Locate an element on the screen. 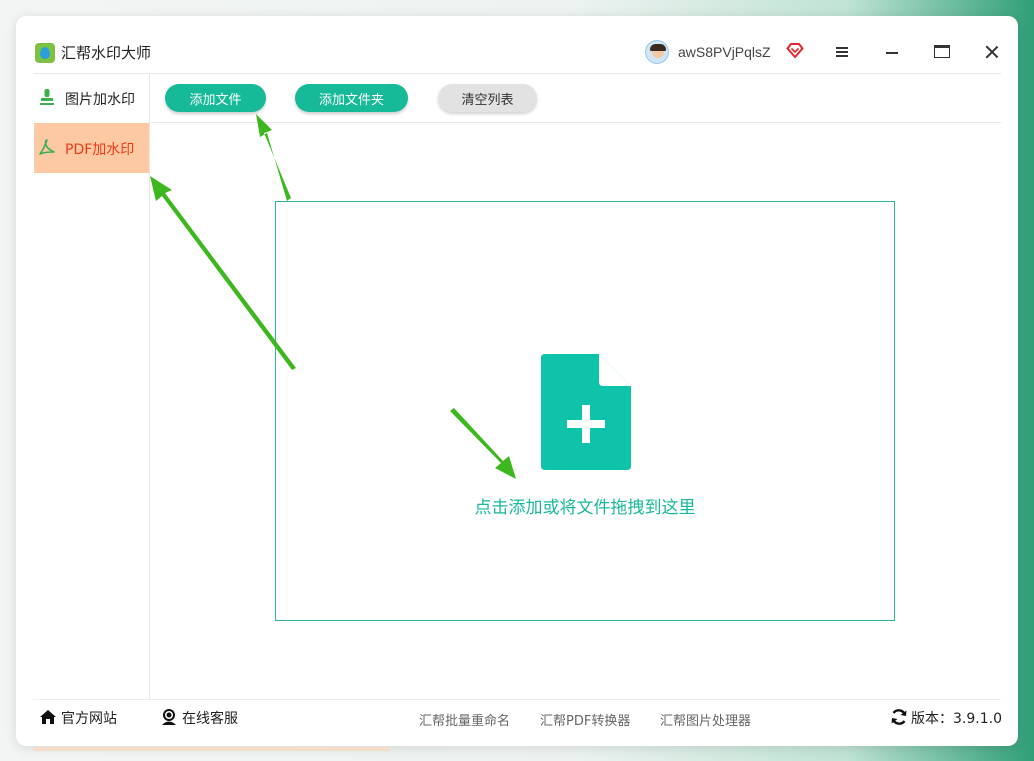  vip-diamond-icon is located at coordinates (795, 50).